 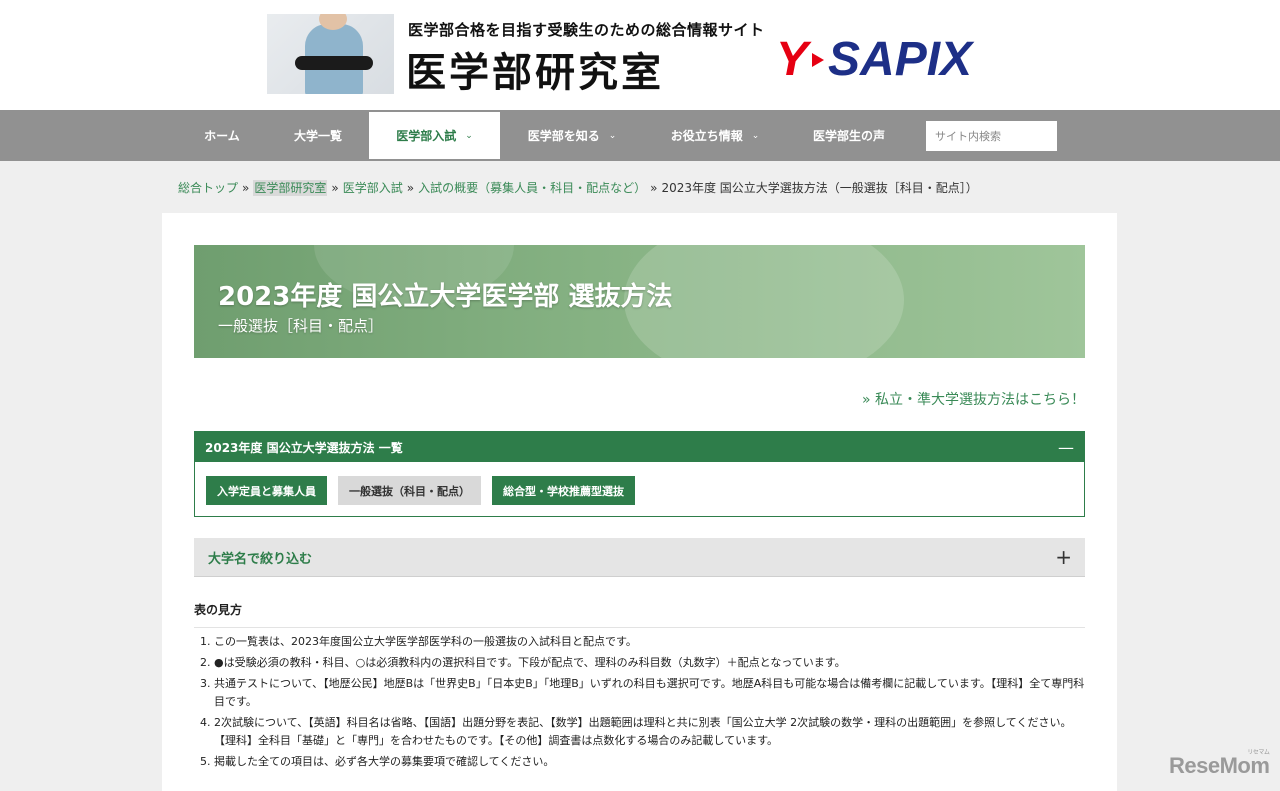 I want to click on resemom-watermark: ReseMom リセマム, so click(x=1219, y=764).